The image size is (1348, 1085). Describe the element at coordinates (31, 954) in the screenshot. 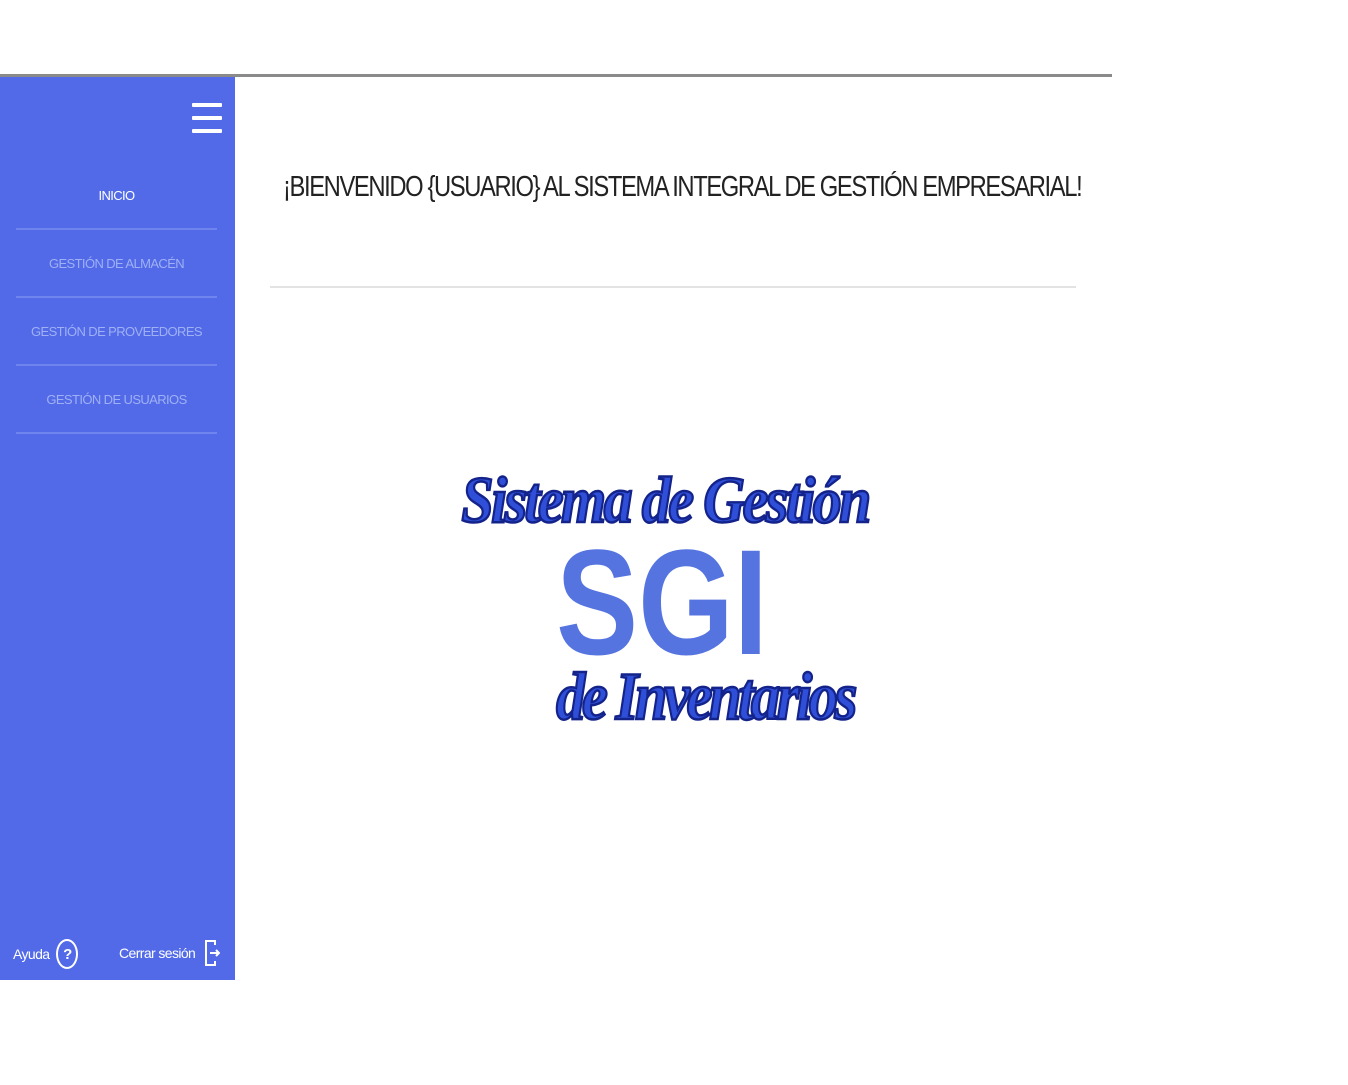

I see `help-label: Ayuda` at that location.